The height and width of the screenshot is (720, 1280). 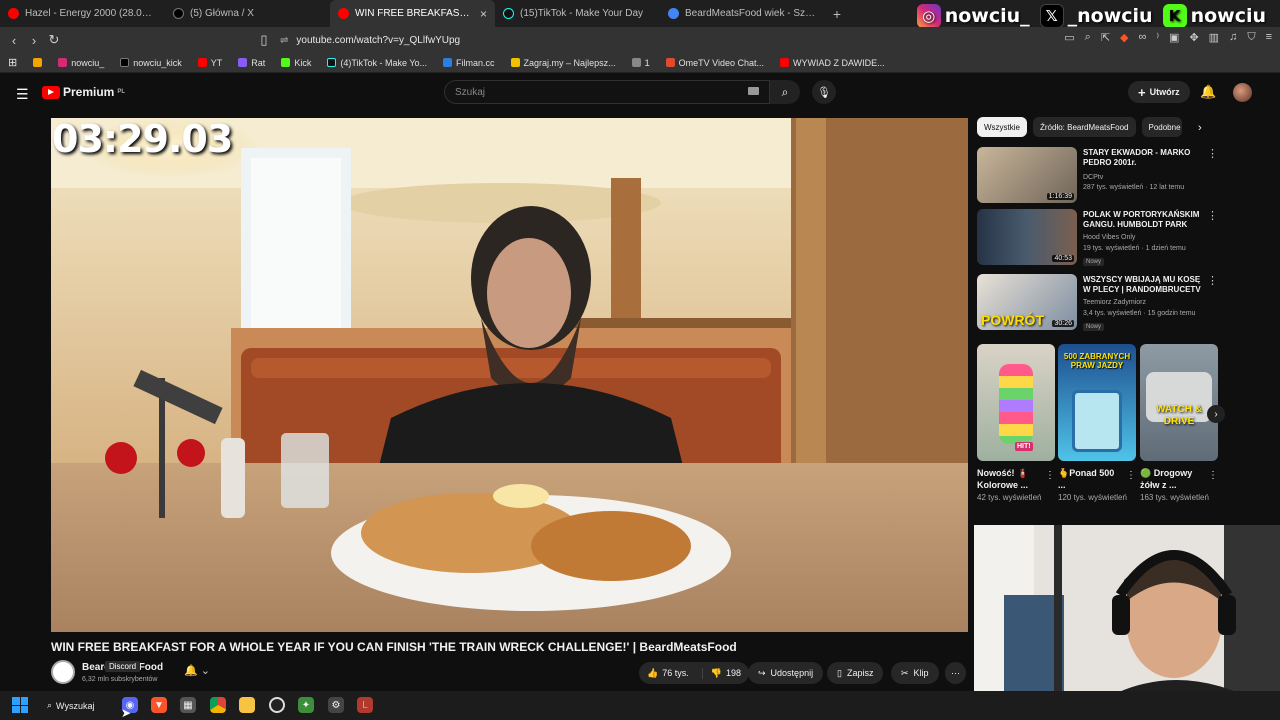 I want to click on taskbar-tooltip: Discord, so click(x=123, y=666).